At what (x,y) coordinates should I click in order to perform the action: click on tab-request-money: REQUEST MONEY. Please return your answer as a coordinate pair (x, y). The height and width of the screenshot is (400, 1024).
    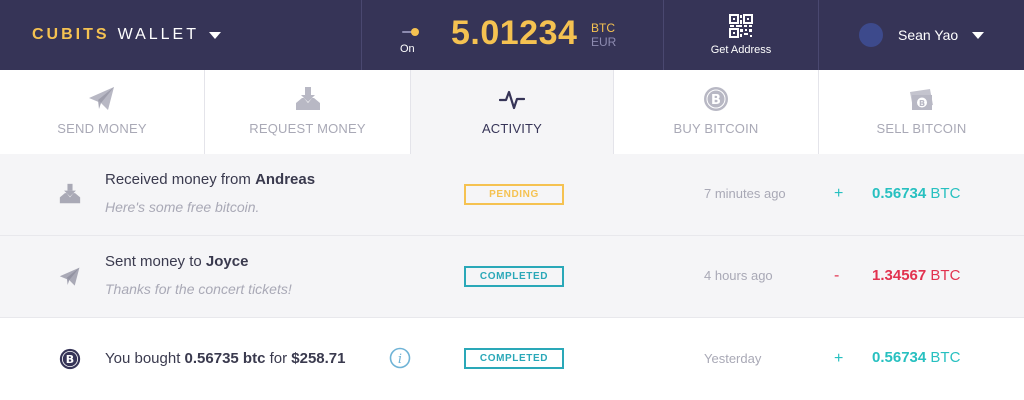
    Looking at the image, I should click on (308, 112).